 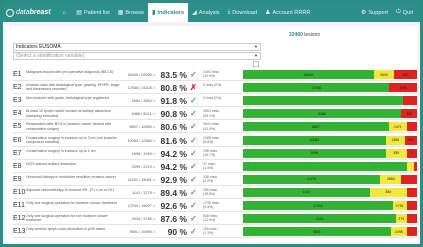 I want to click on indicator-percent: 92.9 %, so click(x=173, y=179).